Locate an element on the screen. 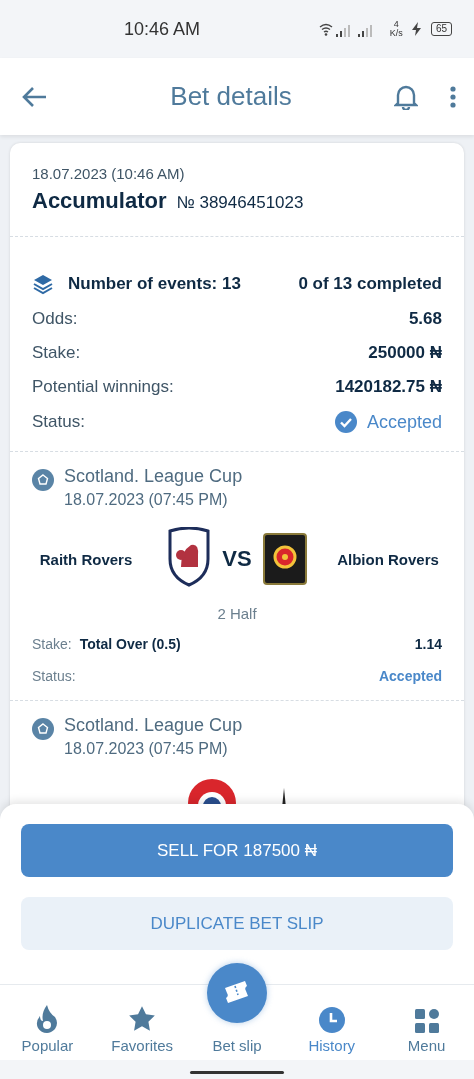 The image size is (474, 1079). clock-icon is located at coordinates (331, 1020).